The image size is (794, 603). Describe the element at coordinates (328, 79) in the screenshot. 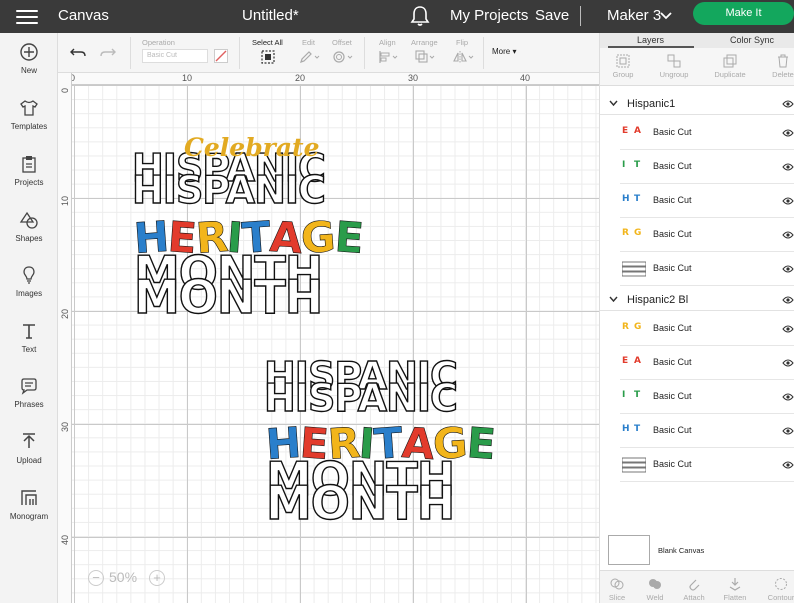

I see `top-ruler: 0 10 20 30 40` at that location.